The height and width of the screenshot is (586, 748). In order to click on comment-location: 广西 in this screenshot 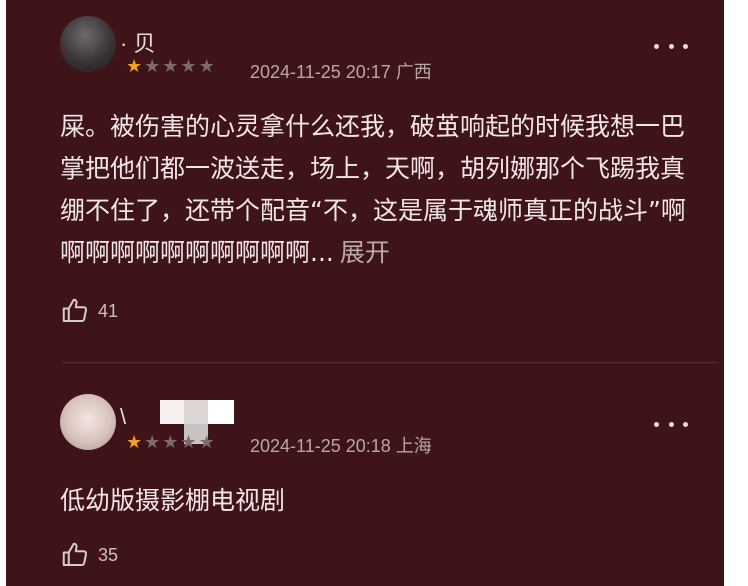, I will do `click(413, 72)`.